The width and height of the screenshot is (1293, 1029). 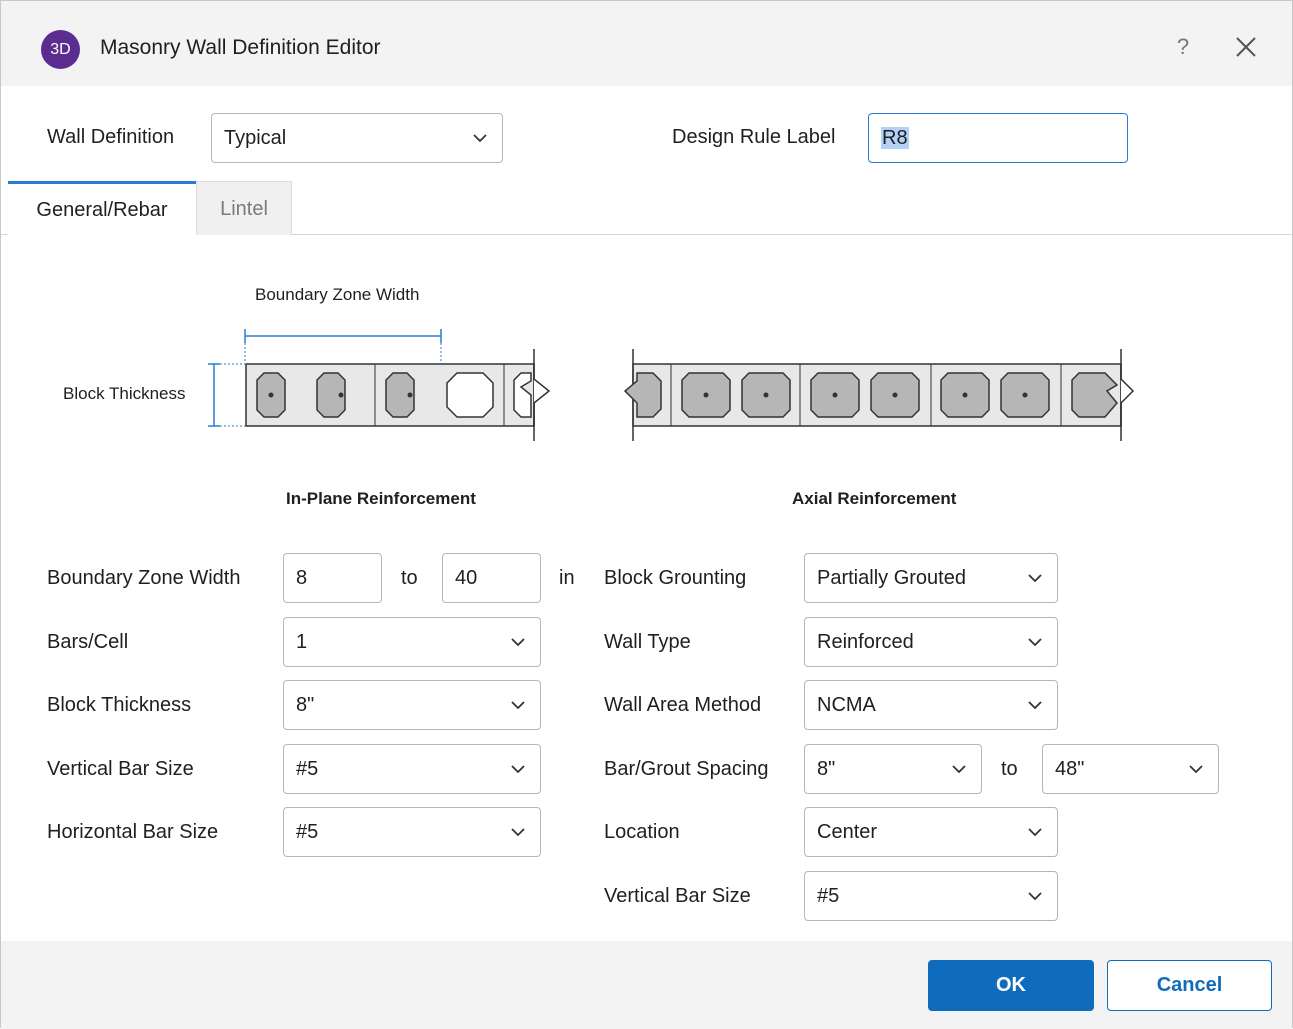 What do you see at coordinates (567, 578) in the screenshot?
I see `boundary-zone-unit: in` at bounding box center [567, 578].